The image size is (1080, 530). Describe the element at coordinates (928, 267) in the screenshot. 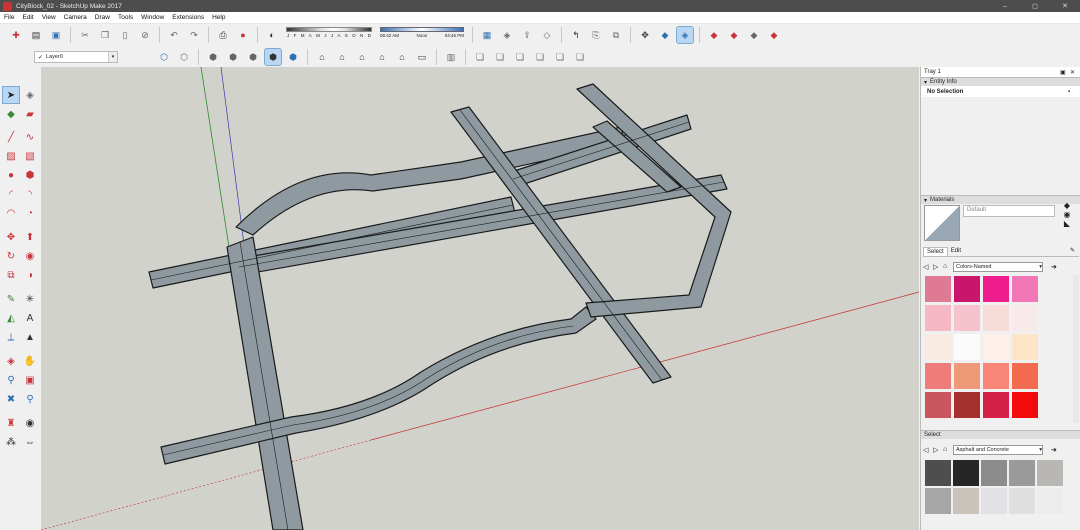

I see `back-icon: ◁` at that location.